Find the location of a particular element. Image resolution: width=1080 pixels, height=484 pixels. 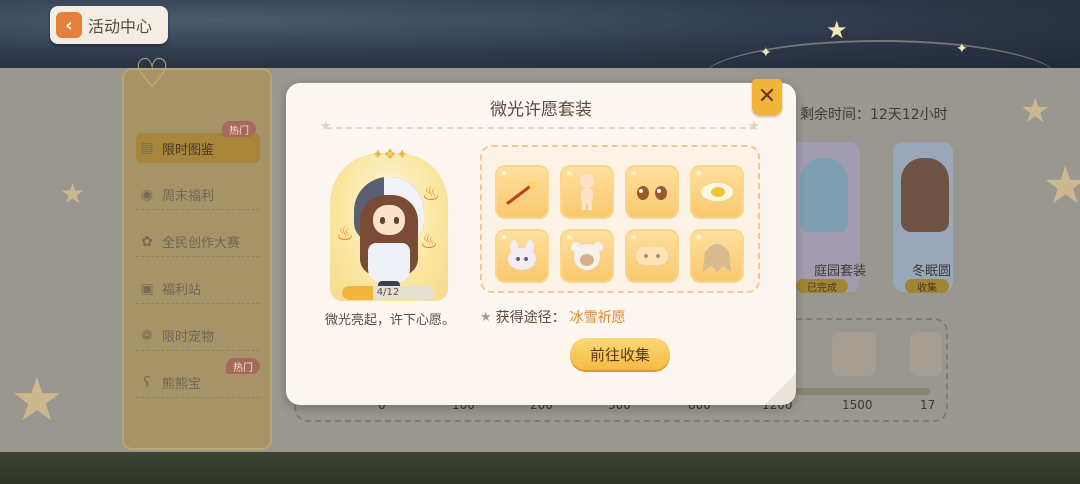

bear-icon: ʕ is located at coordinates (147, 382).